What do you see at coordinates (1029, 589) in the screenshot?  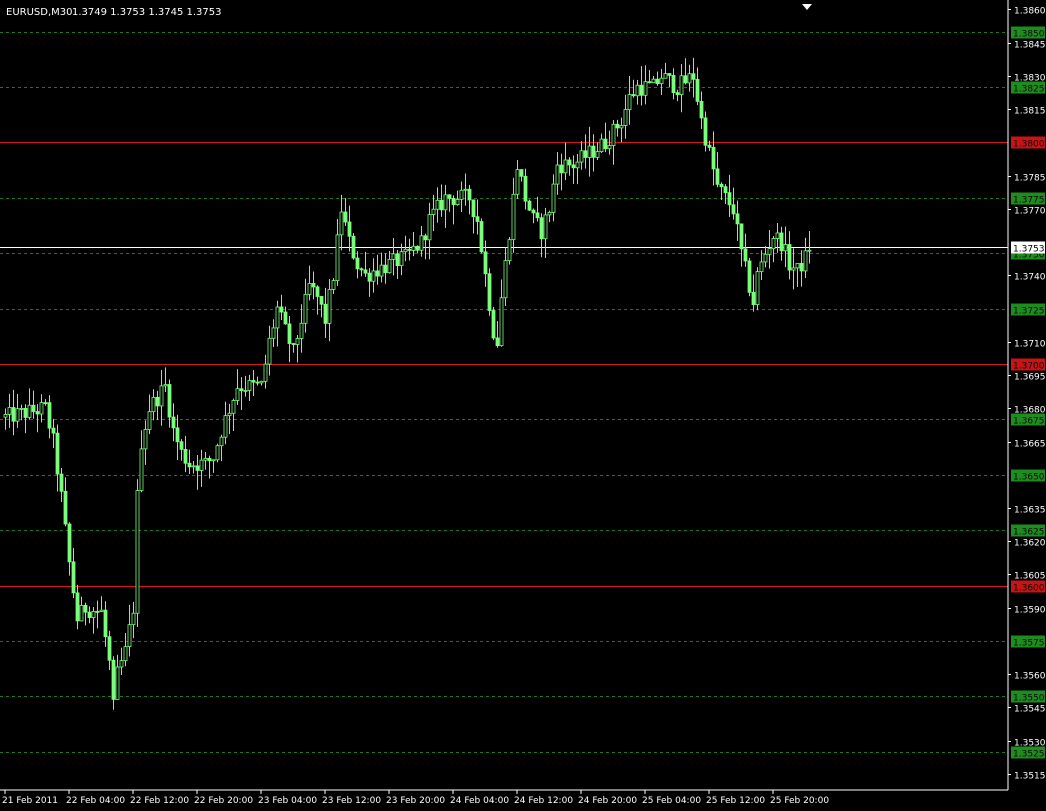 I see `key-level-badge-label: 1.3600` at bounding box center [1029, 589].